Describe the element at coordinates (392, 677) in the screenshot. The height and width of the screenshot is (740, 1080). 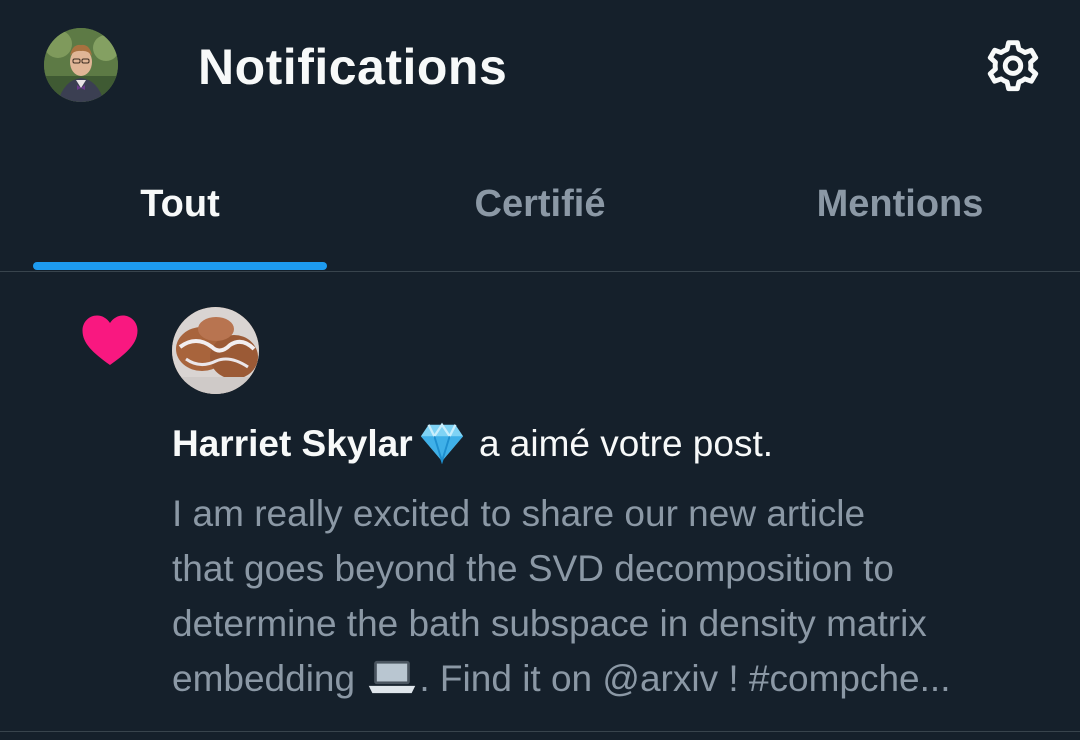
I see `laptop-icon` at that location.